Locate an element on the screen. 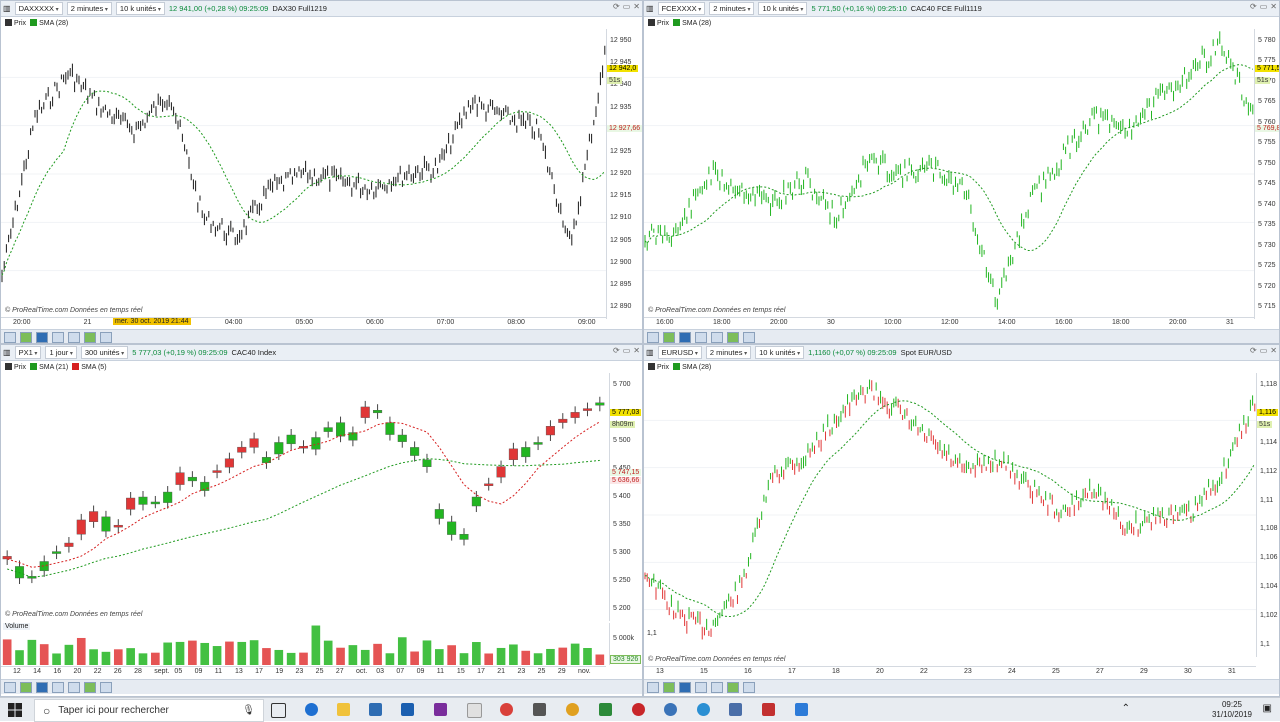  store-icon is located at coordinates (375, 709).